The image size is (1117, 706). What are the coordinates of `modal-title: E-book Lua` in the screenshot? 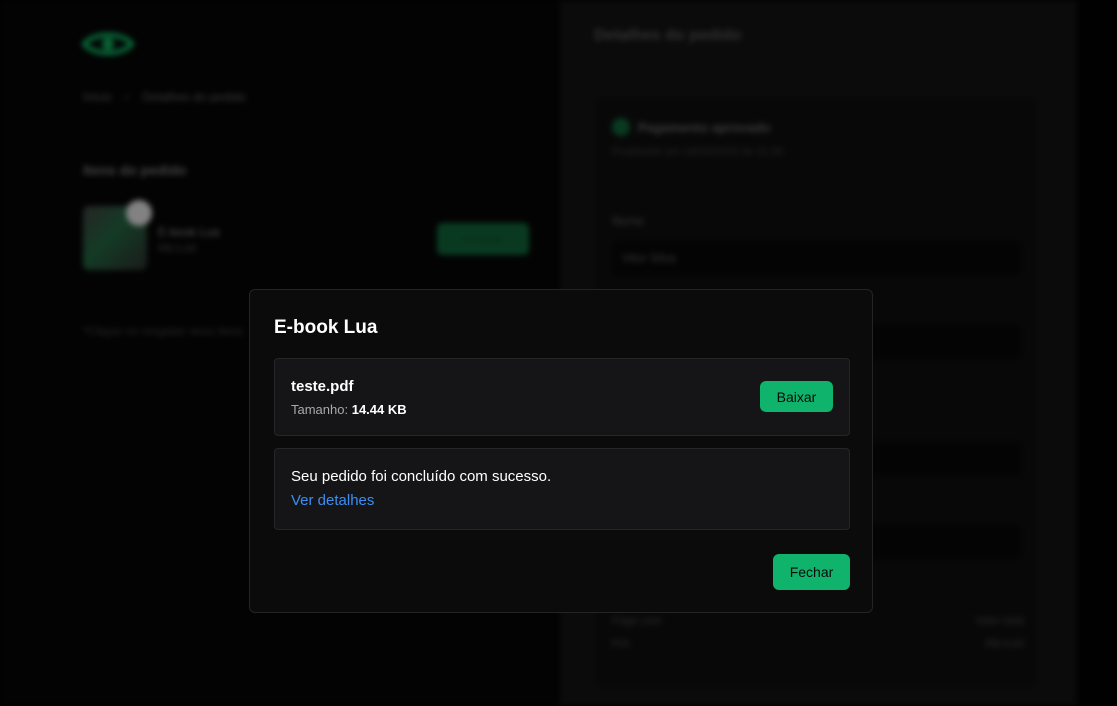 It's located at (326, 327).